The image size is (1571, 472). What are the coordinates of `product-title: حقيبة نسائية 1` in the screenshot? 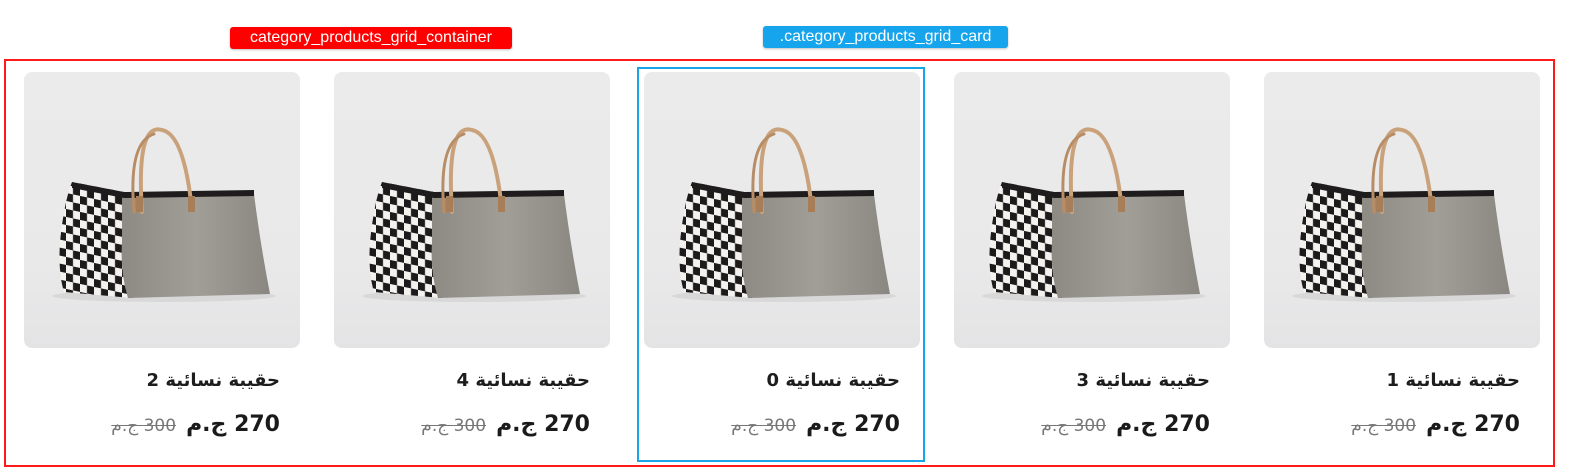 It's located at (1453, 380).